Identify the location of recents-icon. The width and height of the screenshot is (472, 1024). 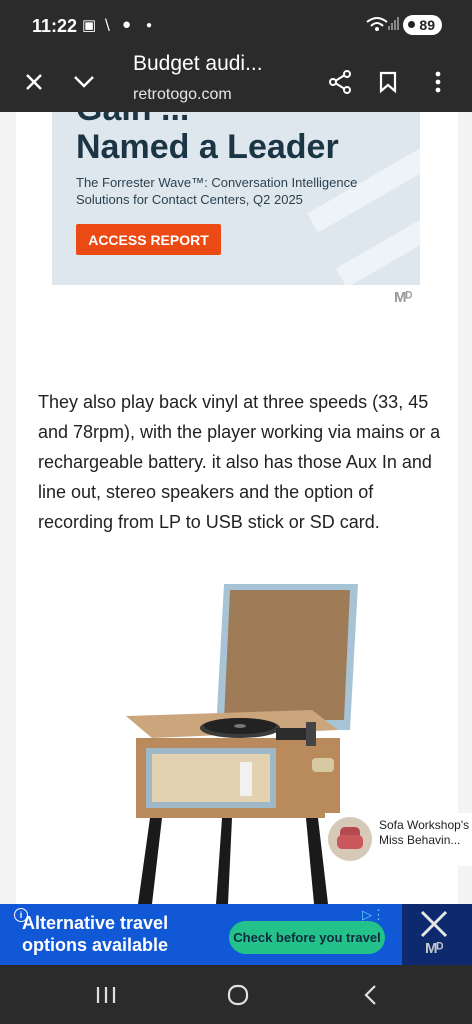
(106, 995).